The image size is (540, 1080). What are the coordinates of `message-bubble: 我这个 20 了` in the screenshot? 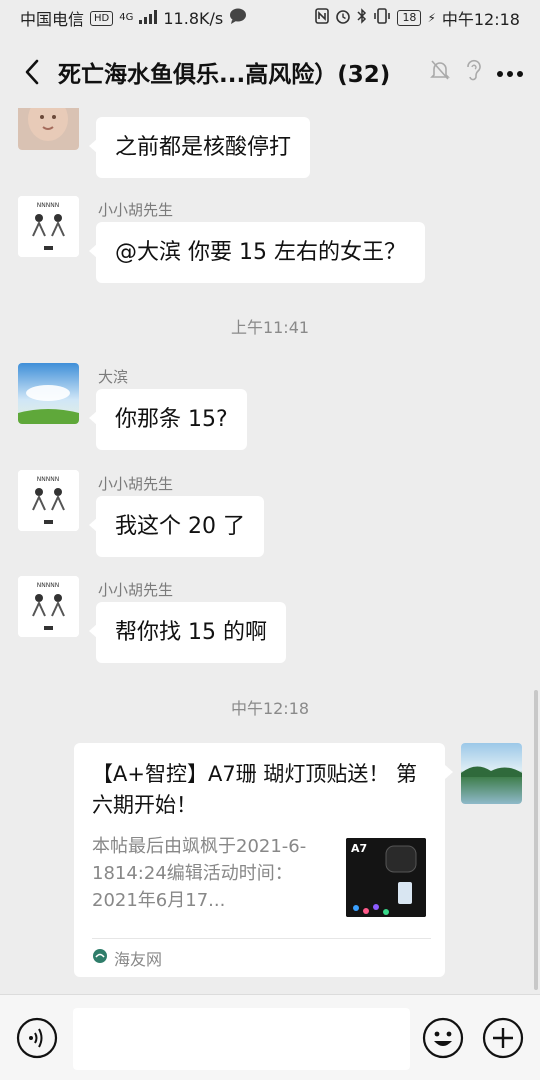 It's located at (176, 526).